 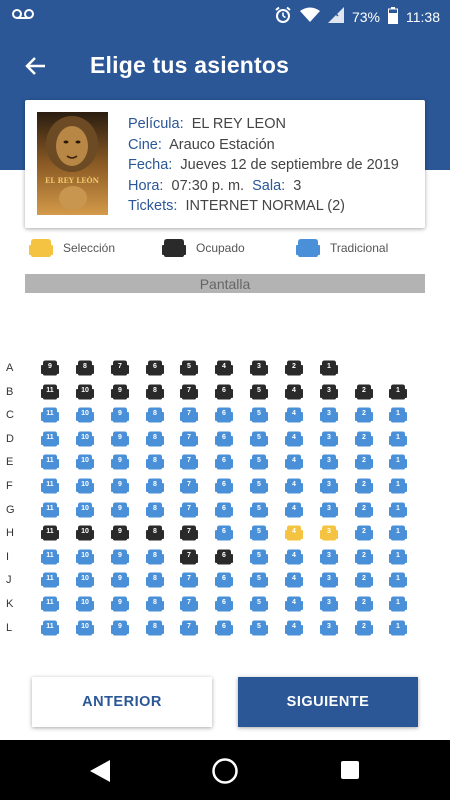 What do you see at coordinates (189, 628) in the screenshot?
I see `seat-l7-available: 7` at bounding box center [189, 628].